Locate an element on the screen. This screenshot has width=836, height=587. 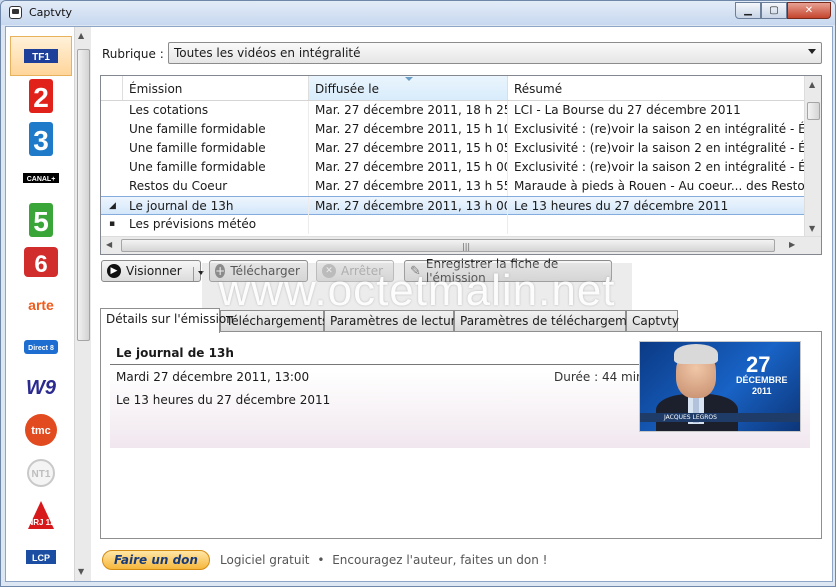
minimize-button: ▁ is located at coordinates (748, 10).